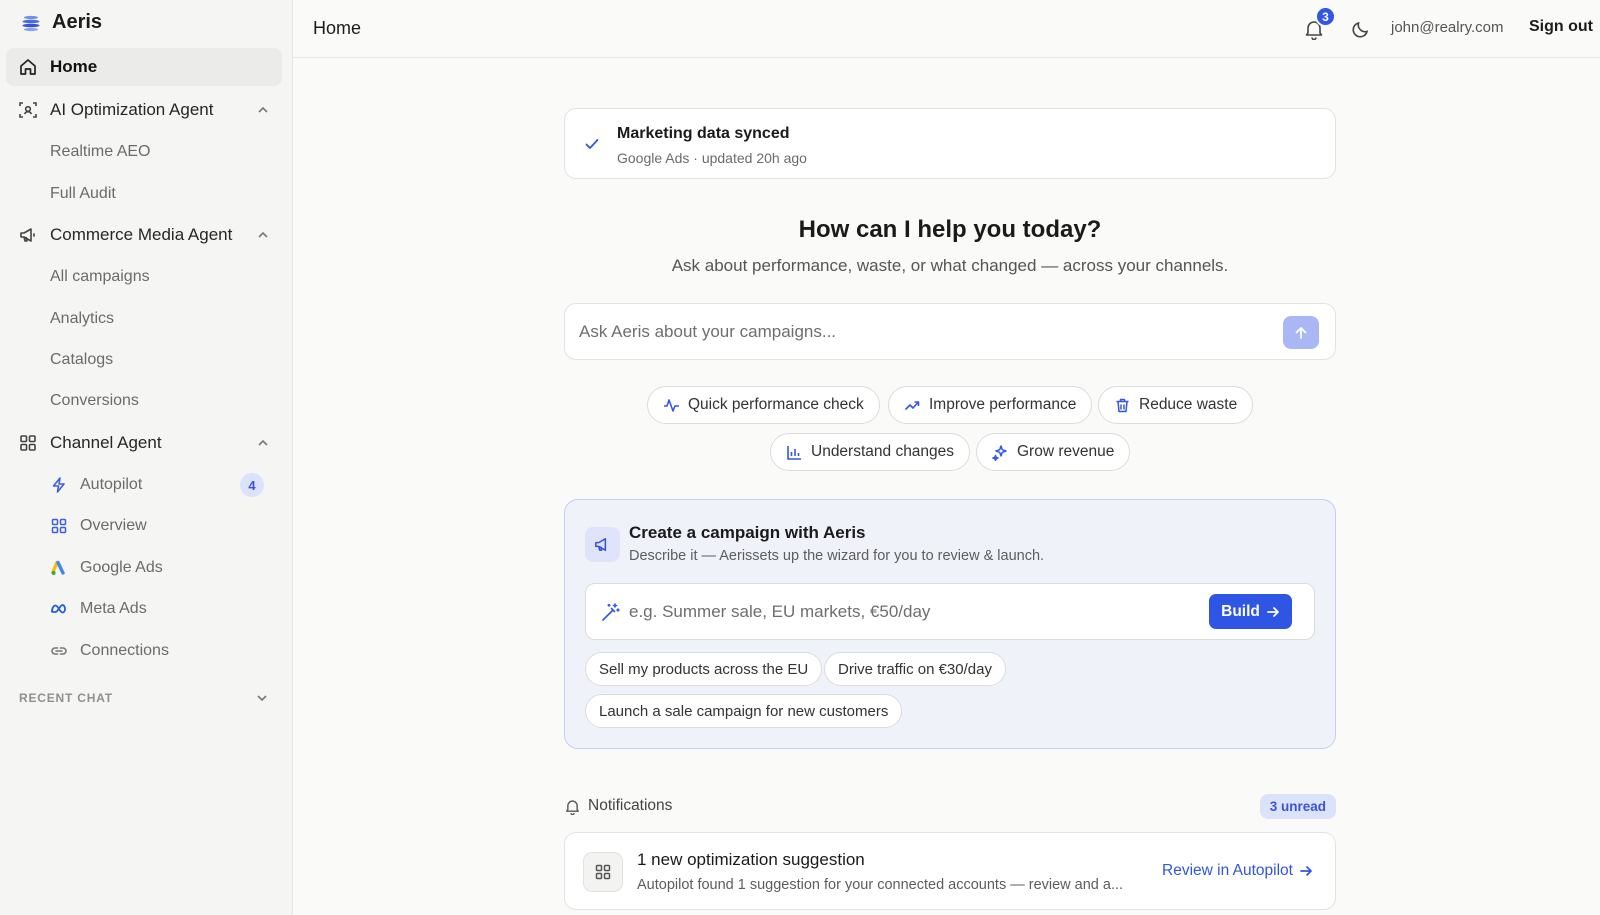  I want to click on quick-action-chip: Understand changes, so click(870, 452).